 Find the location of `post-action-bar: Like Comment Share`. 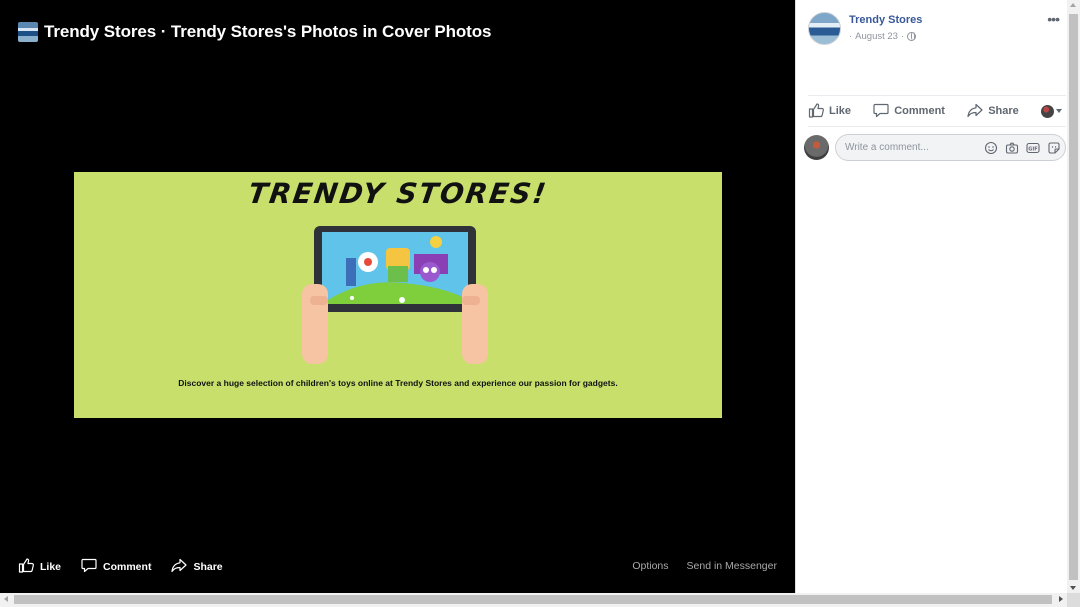

post-action-bar: Like Comment Share is located at coordinates (937, 111).